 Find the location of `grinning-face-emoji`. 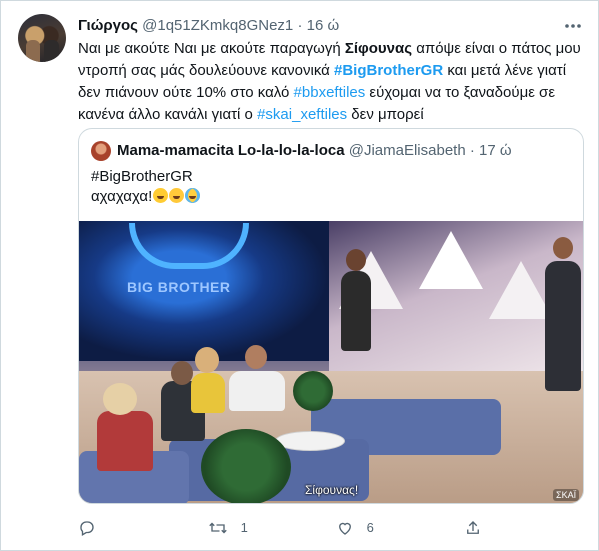

grinning-face-emoji is located at coordinates (161, 195).